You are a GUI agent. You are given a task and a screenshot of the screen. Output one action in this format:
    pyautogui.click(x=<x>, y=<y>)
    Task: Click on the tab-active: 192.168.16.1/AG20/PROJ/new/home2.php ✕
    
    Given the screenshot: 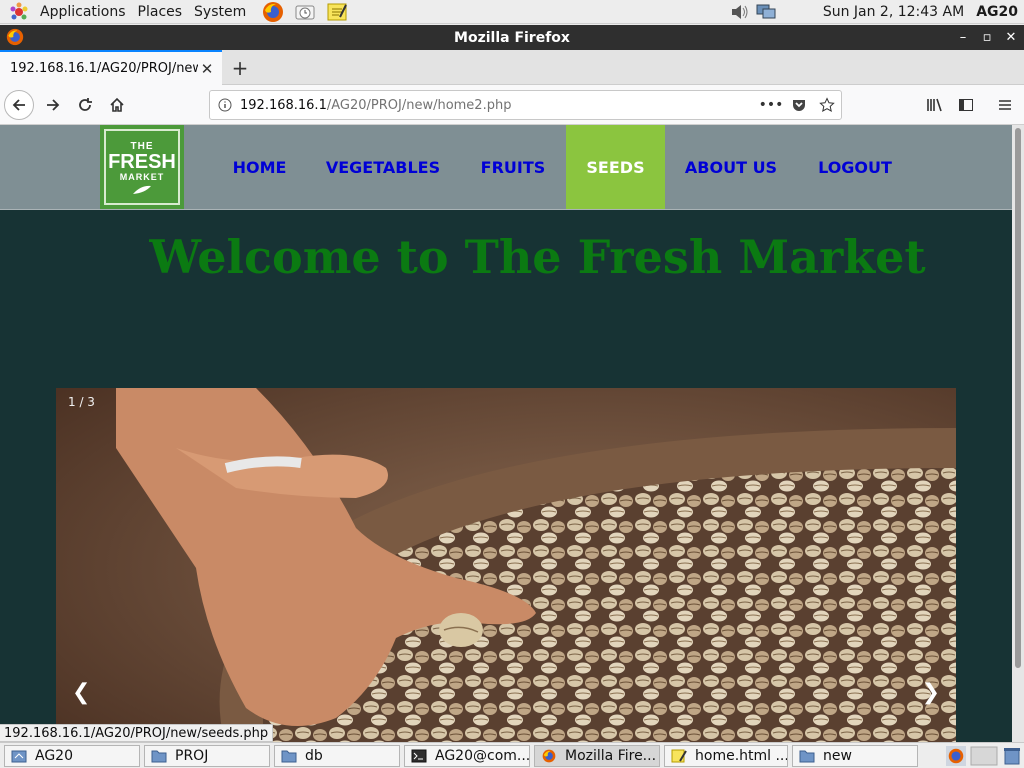 What is the action you would take?
    pyautogui.click(x=111, y=67)
    